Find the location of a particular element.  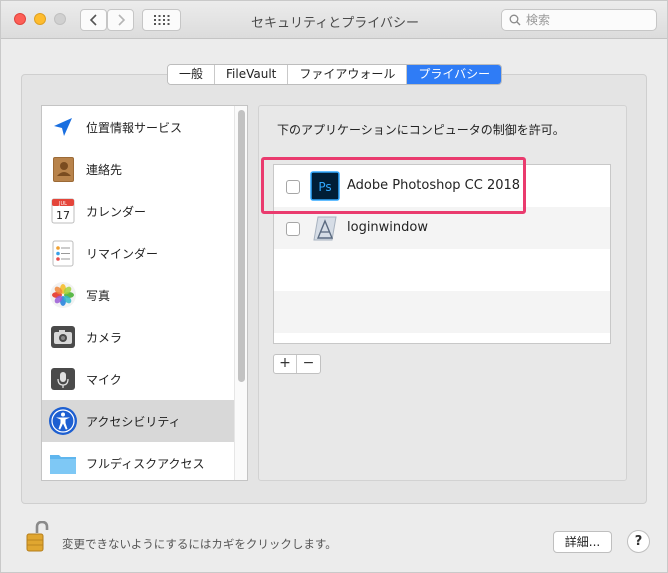

accessibility-icon is located at coordinates (63, 421).